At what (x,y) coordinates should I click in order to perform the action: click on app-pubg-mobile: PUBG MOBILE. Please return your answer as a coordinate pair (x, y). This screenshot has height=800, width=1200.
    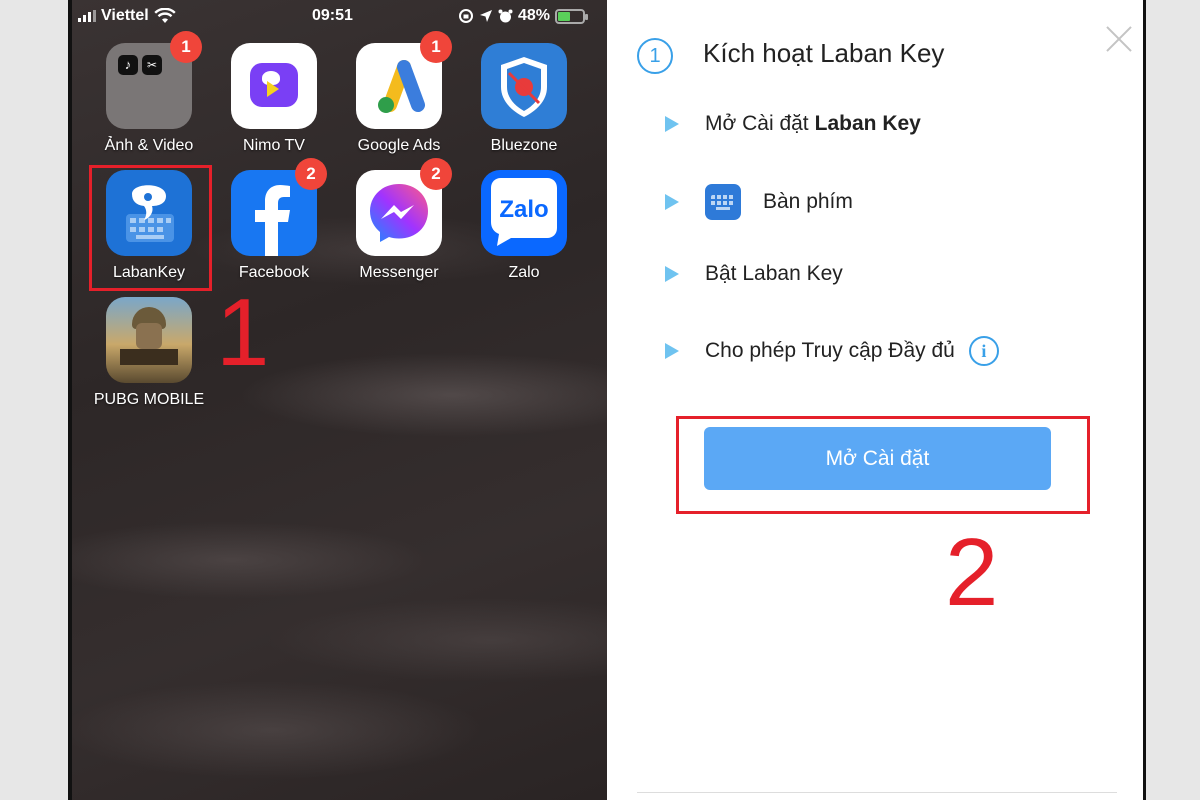
    Looking at the image, I should click on (149, 353).